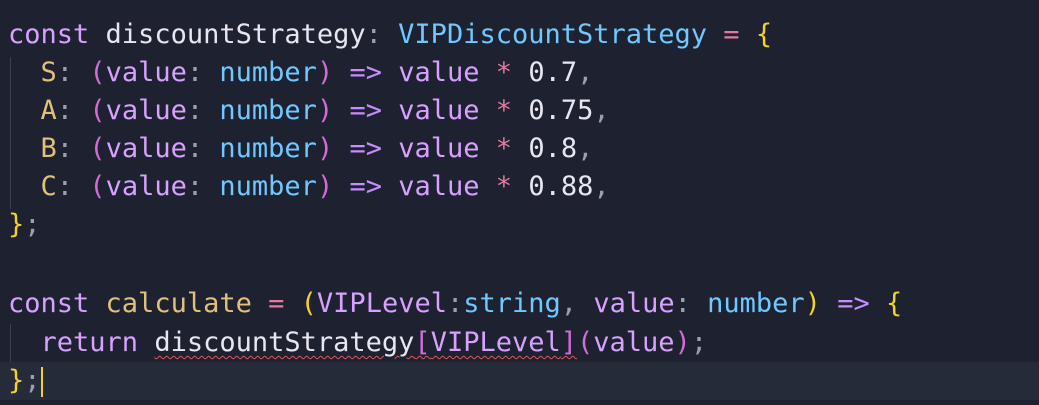 The width and height of the screenshot is (1039, 405). I want to click on property-key: S, so click(48, 72).